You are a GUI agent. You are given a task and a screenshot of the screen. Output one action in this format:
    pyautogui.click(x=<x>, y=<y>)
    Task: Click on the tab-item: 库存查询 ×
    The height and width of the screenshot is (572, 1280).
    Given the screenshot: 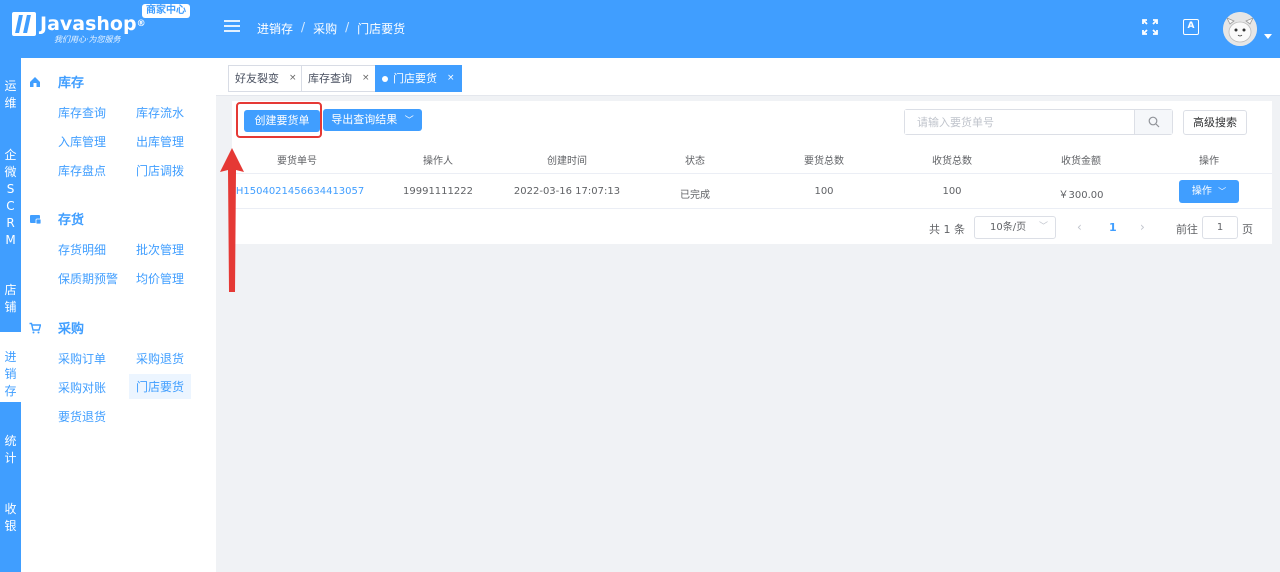 What is the action you would take?
    pyautogui.click(x=339, y=78)
    